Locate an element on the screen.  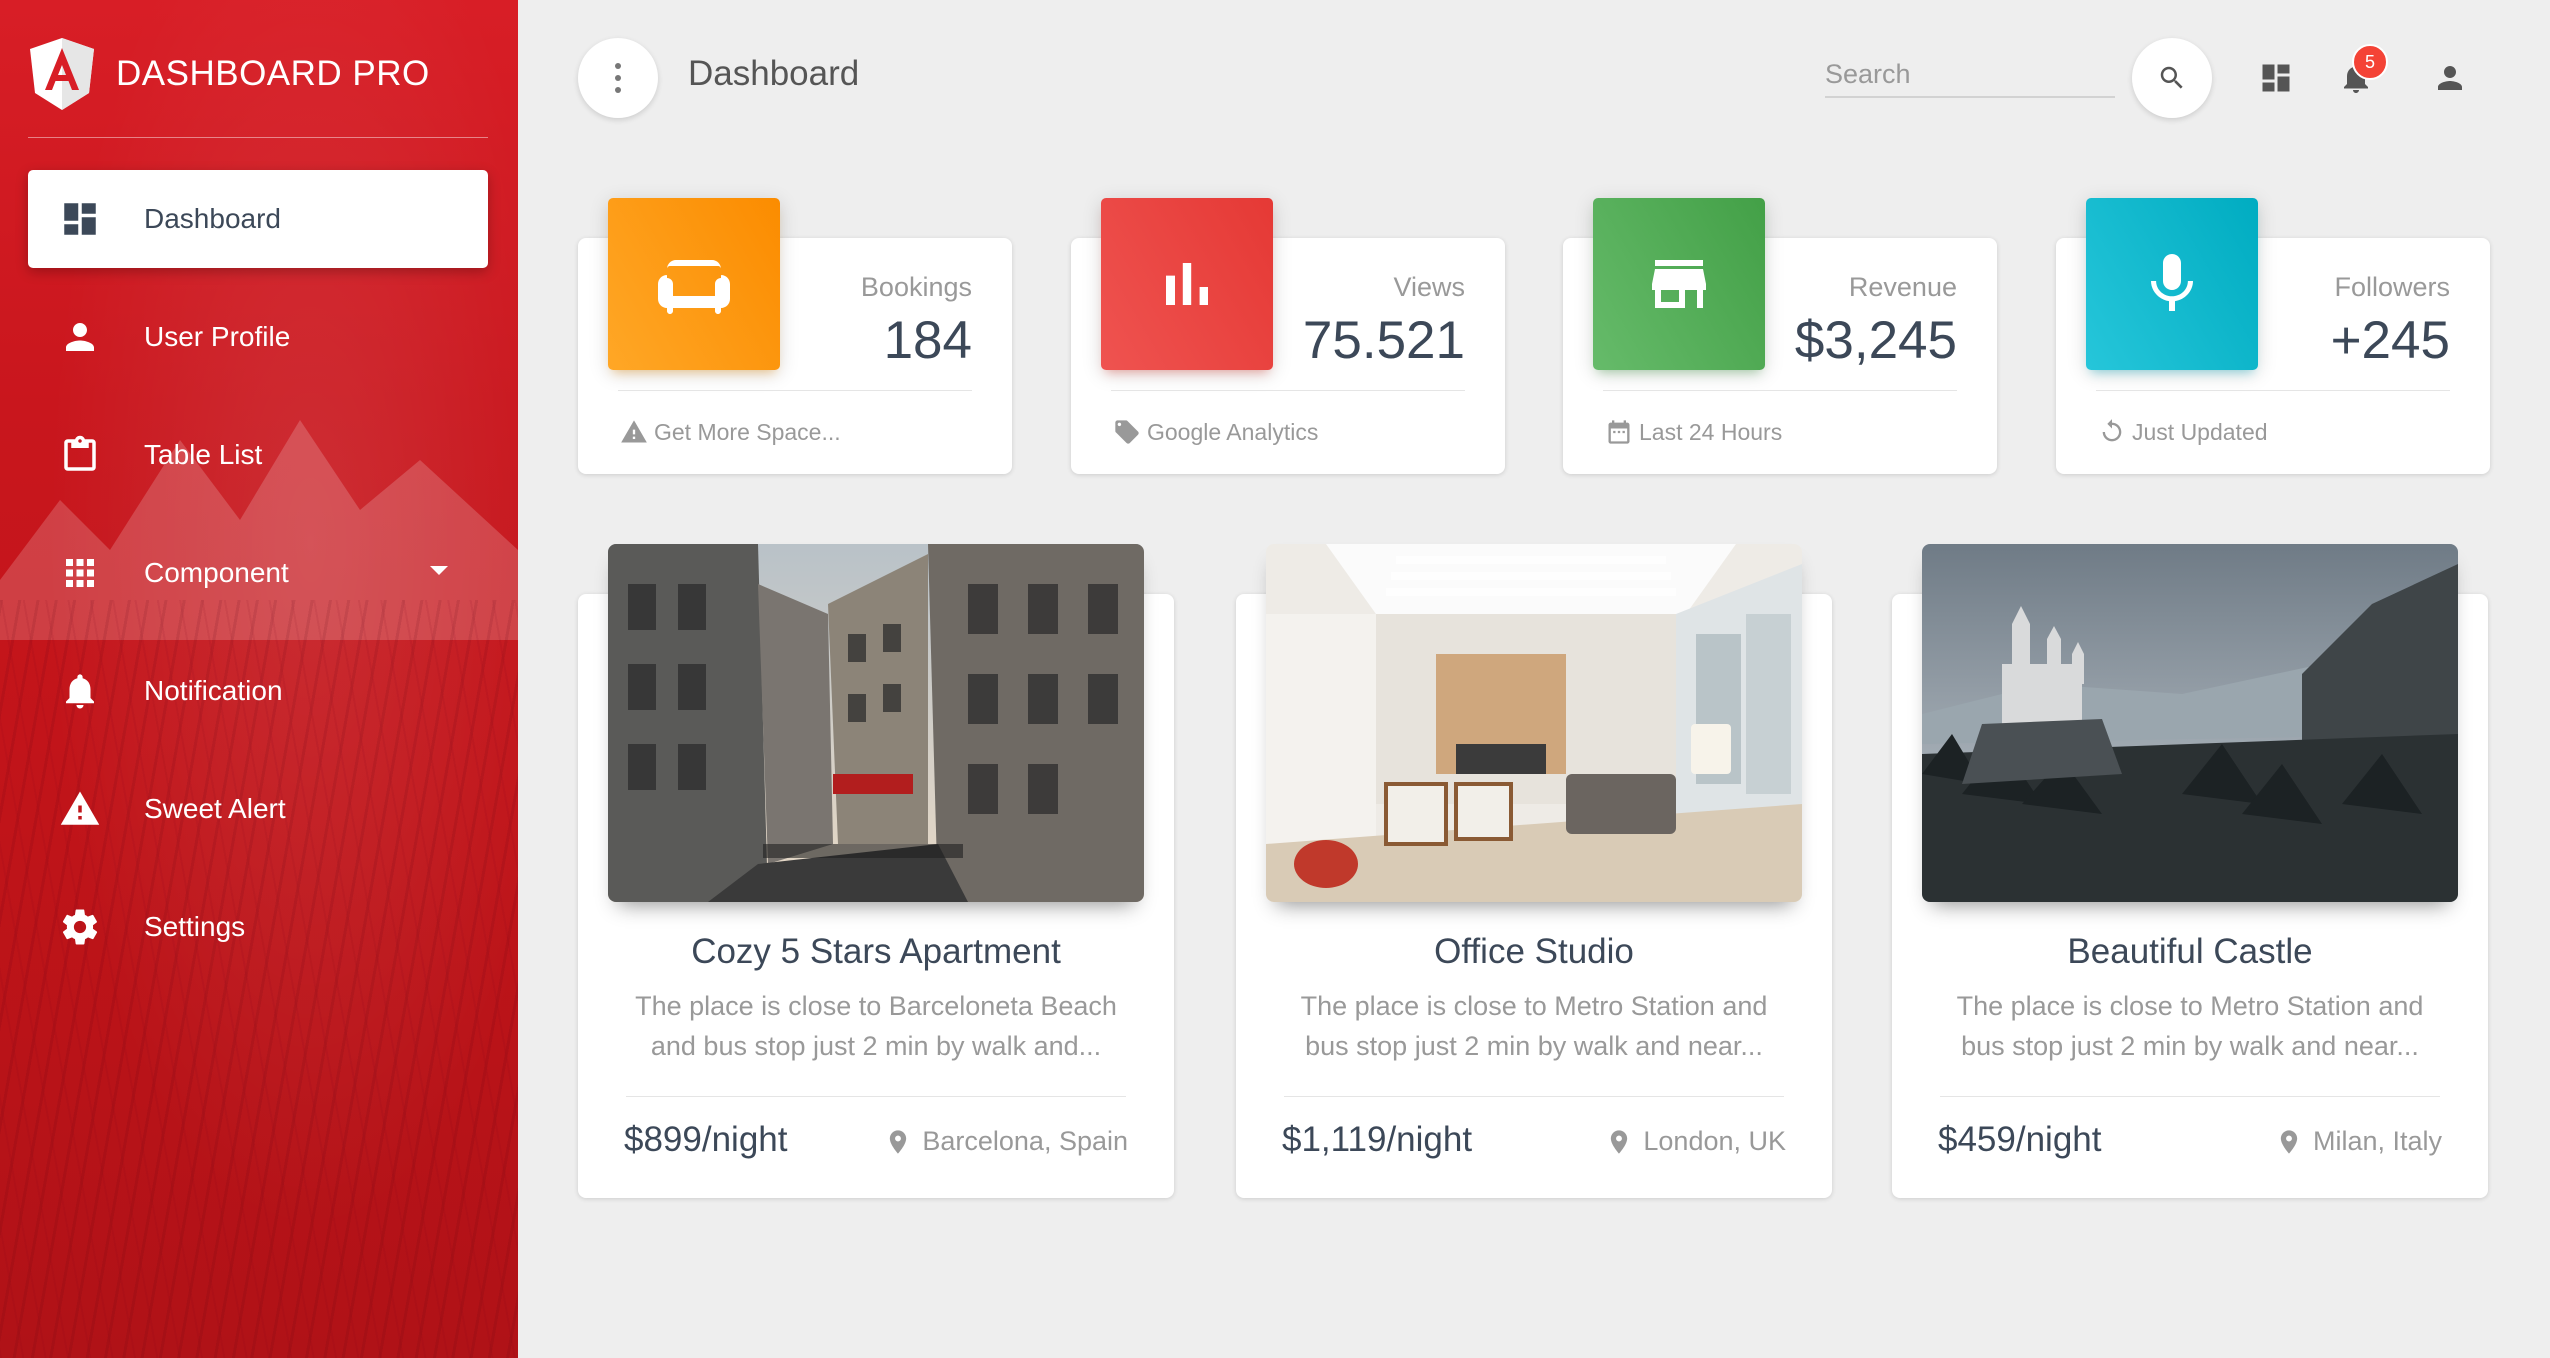
sidebar-item-label: Sweet Alert is located at coordinates (215, 808).